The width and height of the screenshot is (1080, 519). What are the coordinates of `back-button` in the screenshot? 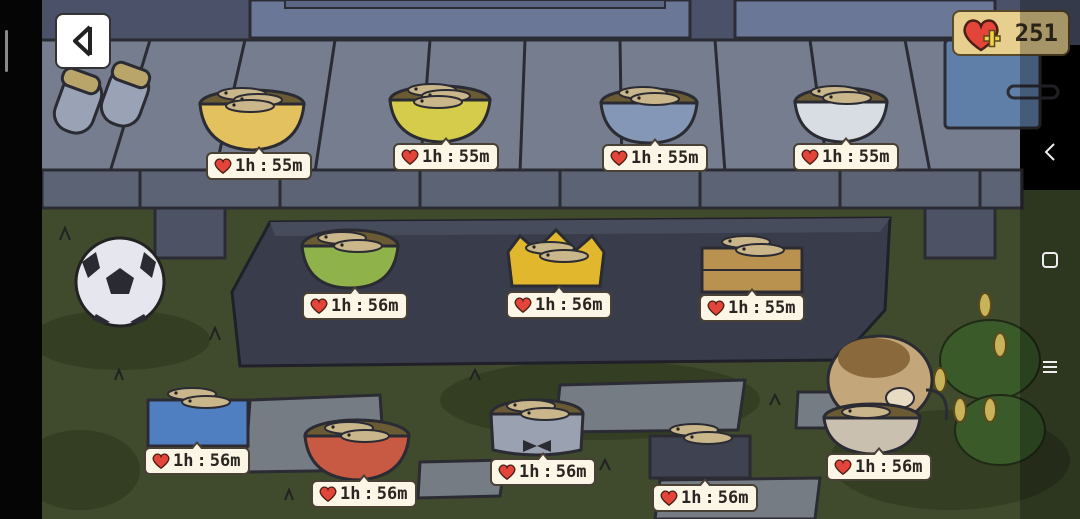 It's located at (83, 41).